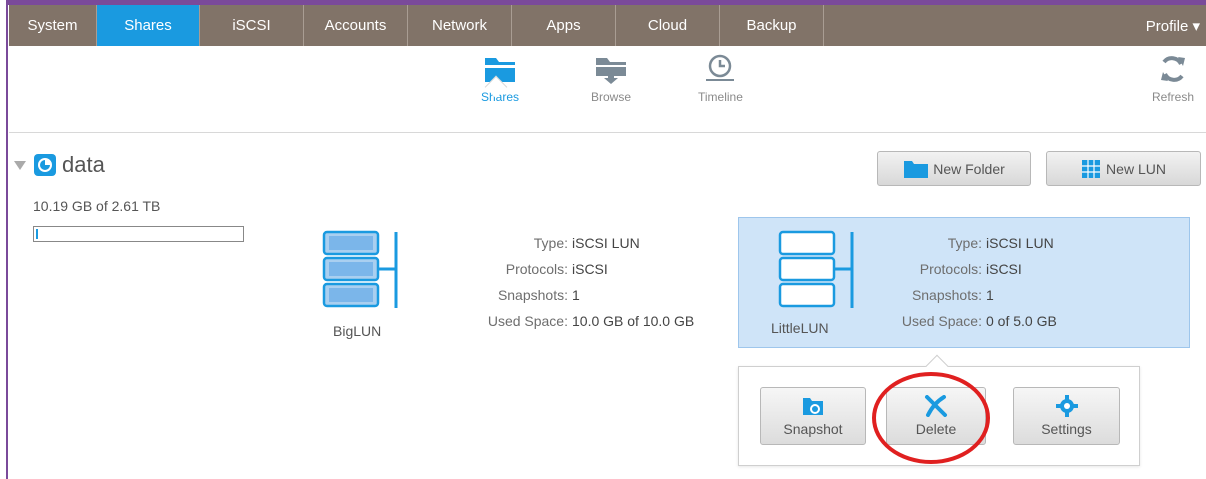 The width and height of the screenshot is (1206, 479). I want to click on window-left-border, so click(4, 239).